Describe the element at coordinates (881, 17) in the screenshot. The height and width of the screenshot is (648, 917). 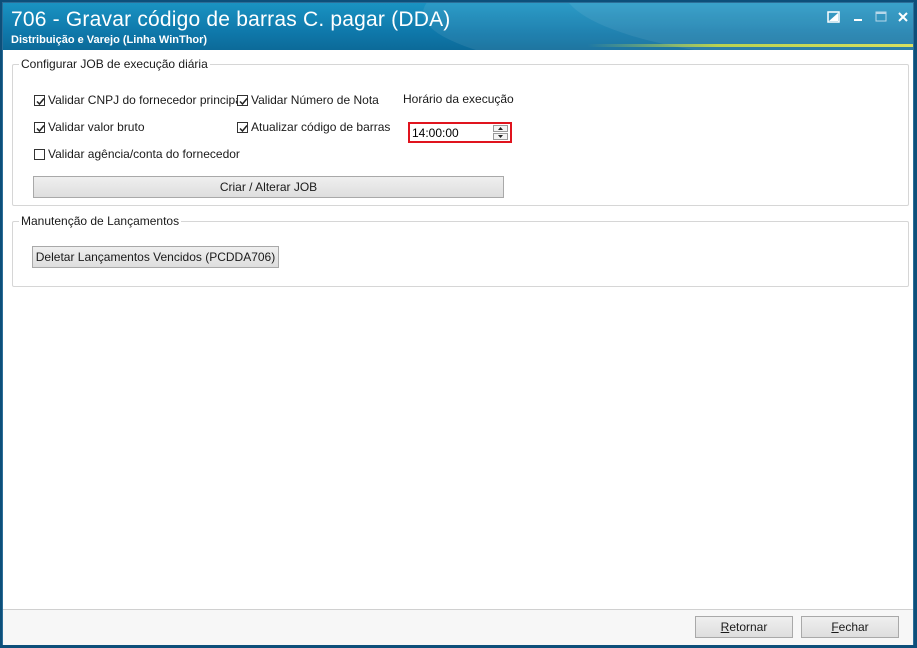
I see `maximize-icon` at that location.